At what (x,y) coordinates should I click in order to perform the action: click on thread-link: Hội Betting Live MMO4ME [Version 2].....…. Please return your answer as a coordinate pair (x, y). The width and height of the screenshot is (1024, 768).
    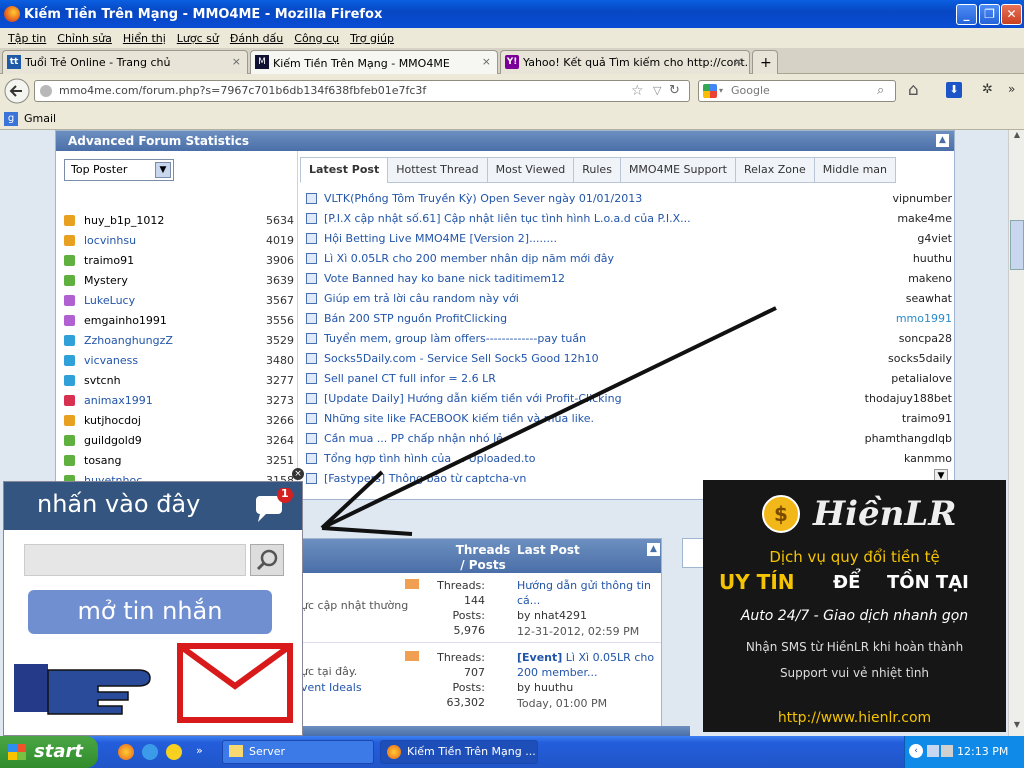
    Looking at the image, I should click on (440, 238).